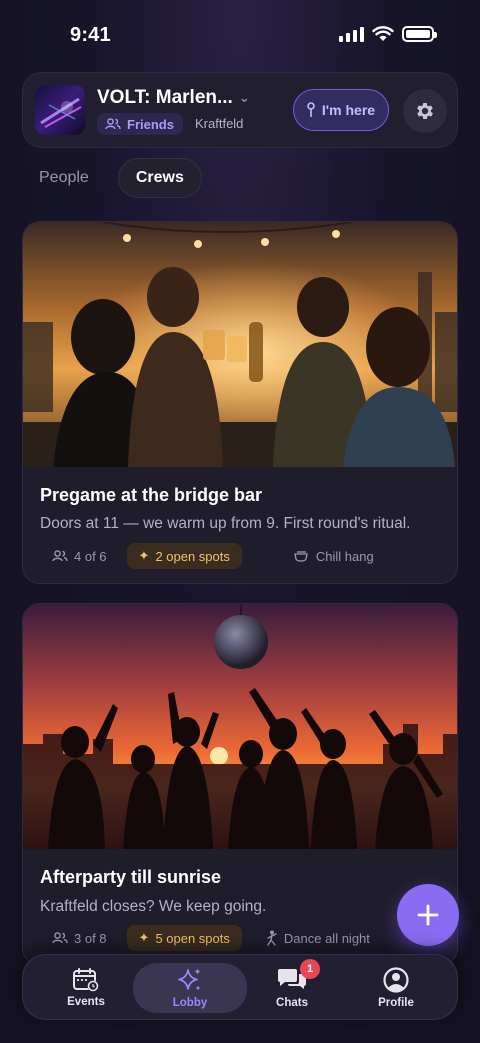 The width and height of the screenshot is (480, 1043). What do you see at coordinates (348, 110) in the screenshot?
I see `im-here-label: I'm here` at bounding box center [348, 110].